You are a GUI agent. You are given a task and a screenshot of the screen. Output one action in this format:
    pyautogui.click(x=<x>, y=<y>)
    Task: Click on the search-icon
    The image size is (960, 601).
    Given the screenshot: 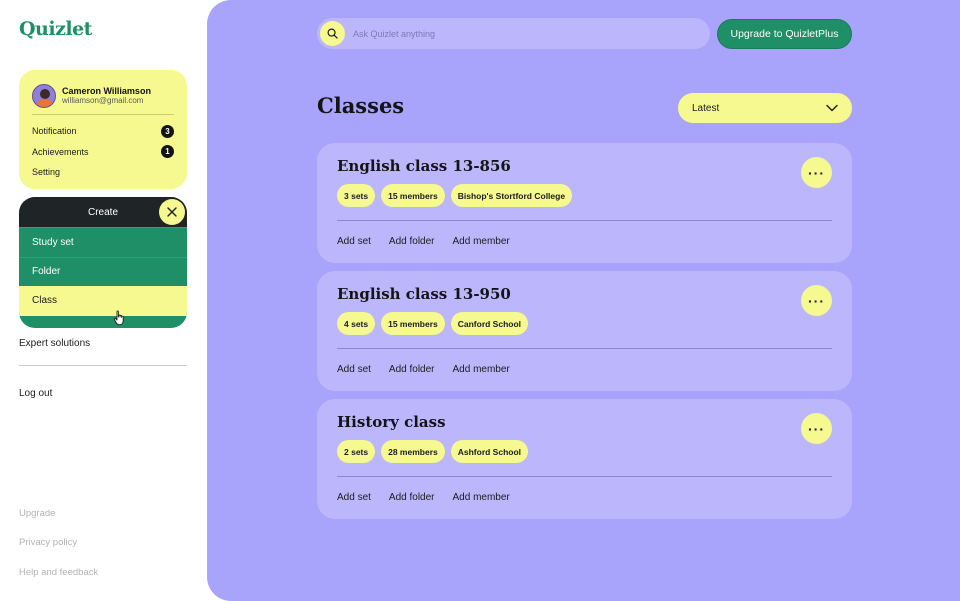 What is the action you would take?
    pyautogui.click(x=332, y=33)
    